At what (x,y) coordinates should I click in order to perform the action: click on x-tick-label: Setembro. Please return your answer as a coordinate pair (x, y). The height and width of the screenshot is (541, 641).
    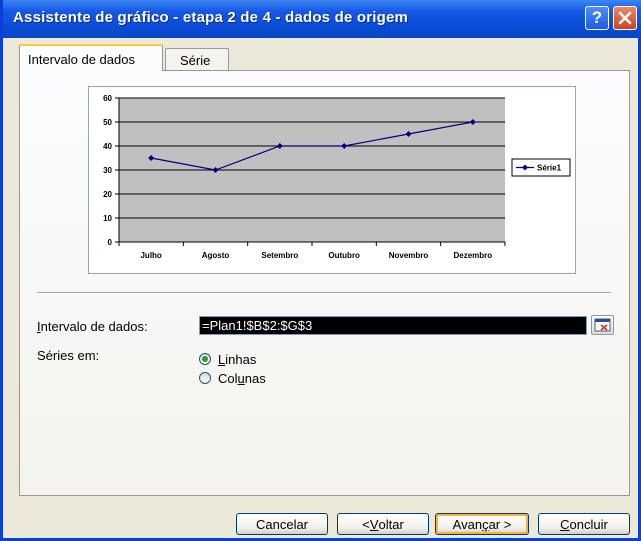
    Looking at the image, I should click on (279, 255).